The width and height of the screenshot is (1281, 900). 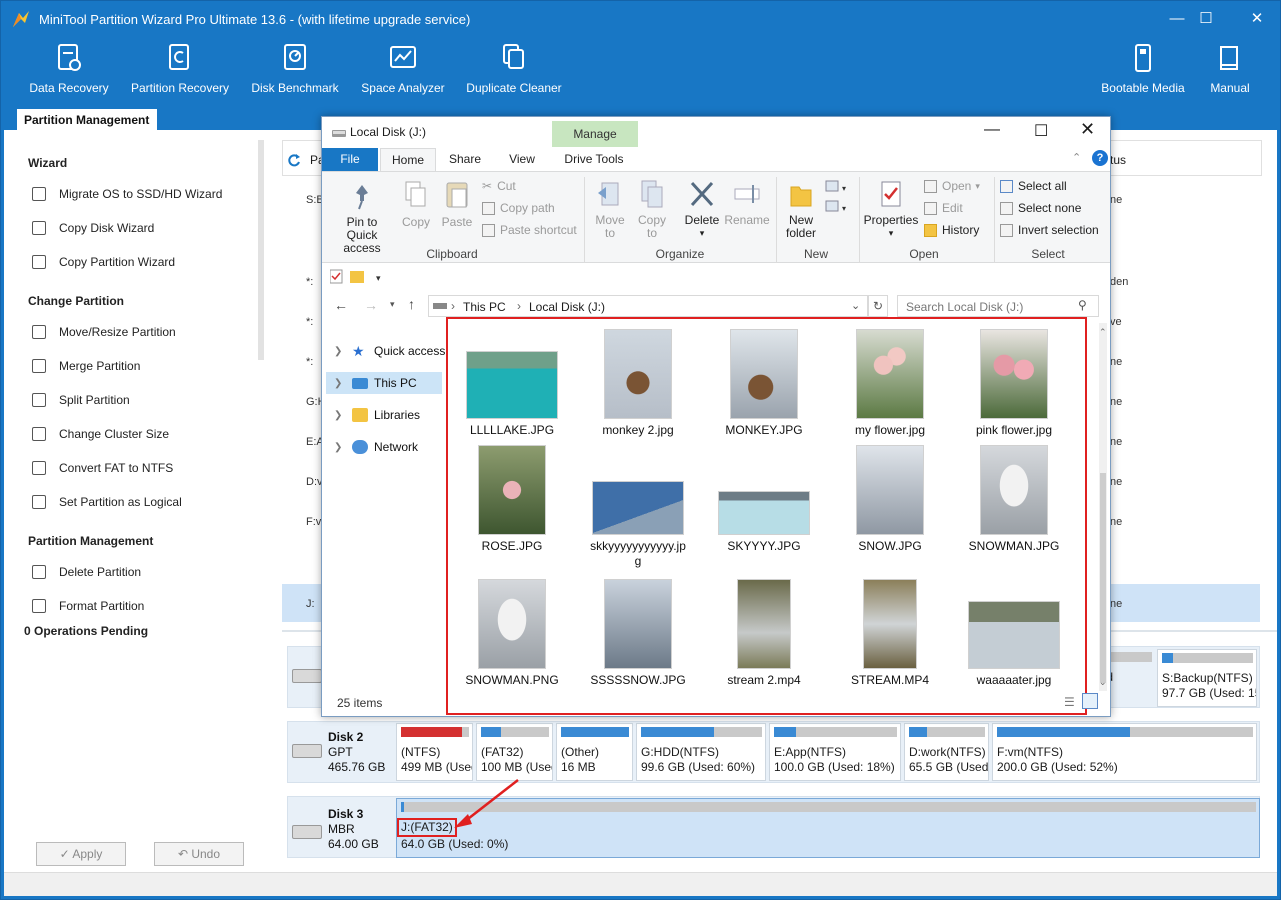 I want to click on change-cluster-item: Change Cluster Size, so click(x=100, y=434).